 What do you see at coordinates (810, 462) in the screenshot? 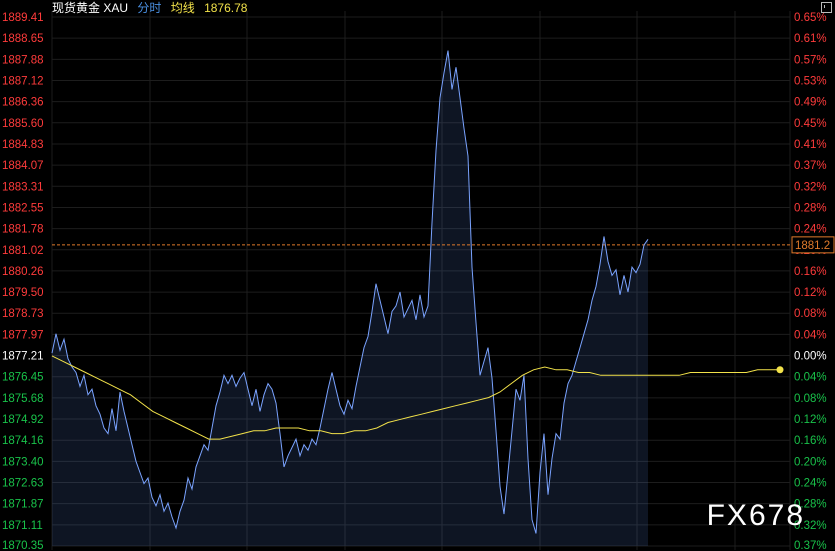
I see `y-tick-label-right: 0.20%` at bounding box center [810, 462].